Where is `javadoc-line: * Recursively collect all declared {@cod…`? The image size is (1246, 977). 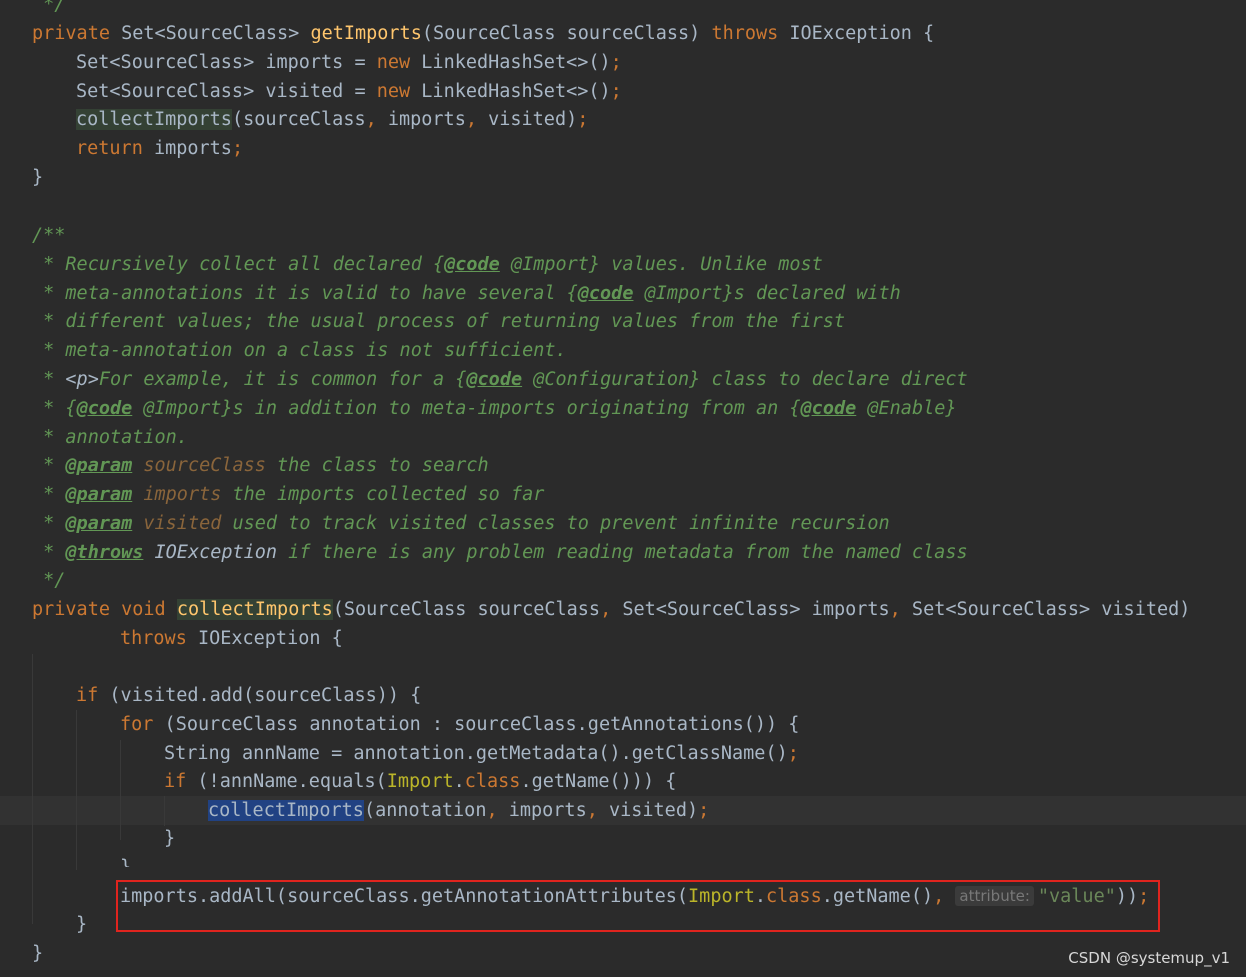 javadoc-line: * Recursively collect all declared {@cod… is located at coordinates (427, 264).